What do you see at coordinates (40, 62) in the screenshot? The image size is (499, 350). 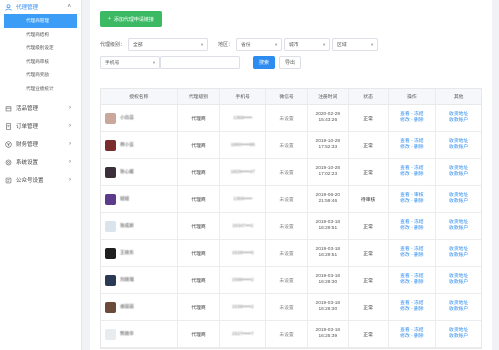 I see `sidebar-item-agent-review: 代理商审核` at bounding box center [40, 62].